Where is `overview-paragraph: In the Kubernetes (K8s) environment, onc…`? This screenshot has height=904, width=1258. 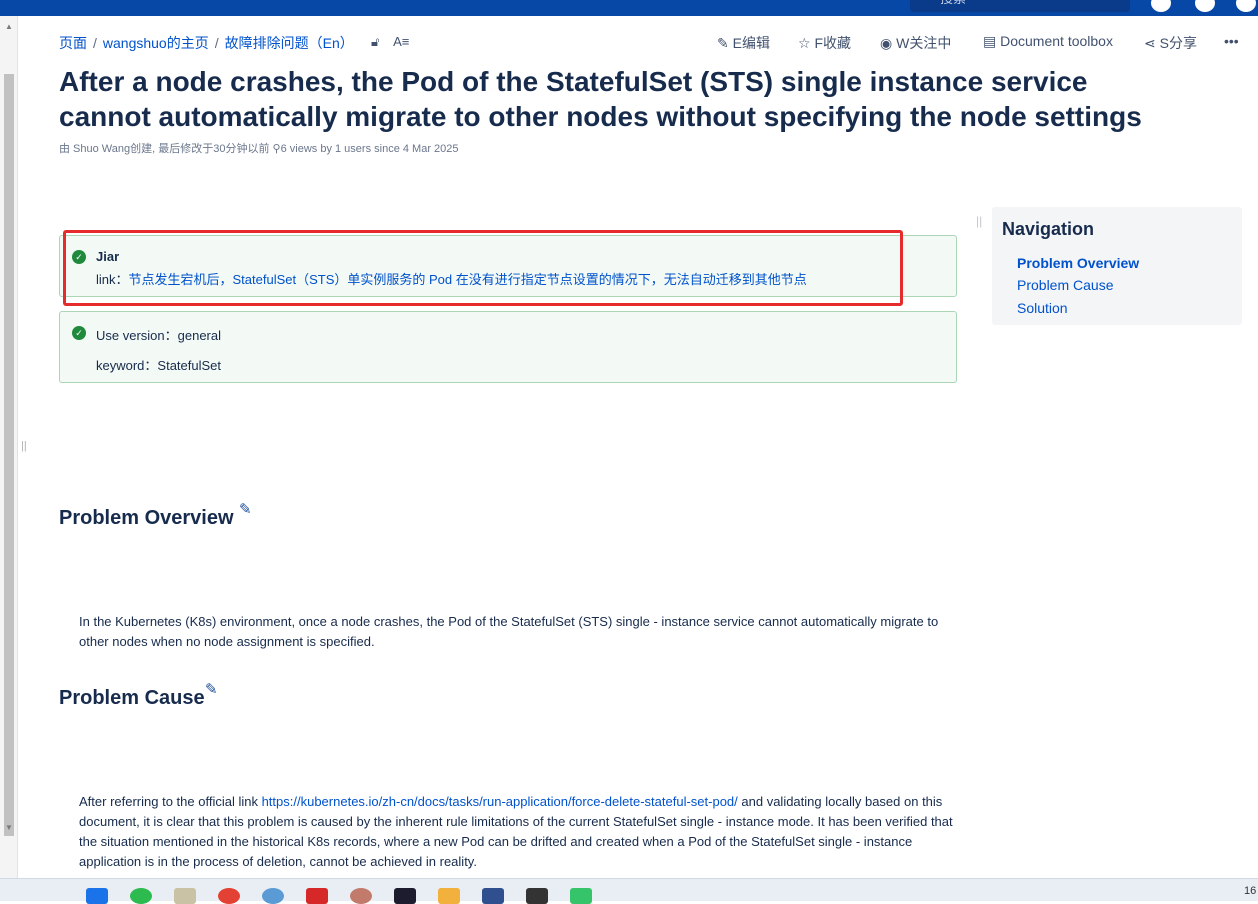 overview-paragraph: In the Kubernetes (K8s) environment, onc… is located at coordinates (509, 631).